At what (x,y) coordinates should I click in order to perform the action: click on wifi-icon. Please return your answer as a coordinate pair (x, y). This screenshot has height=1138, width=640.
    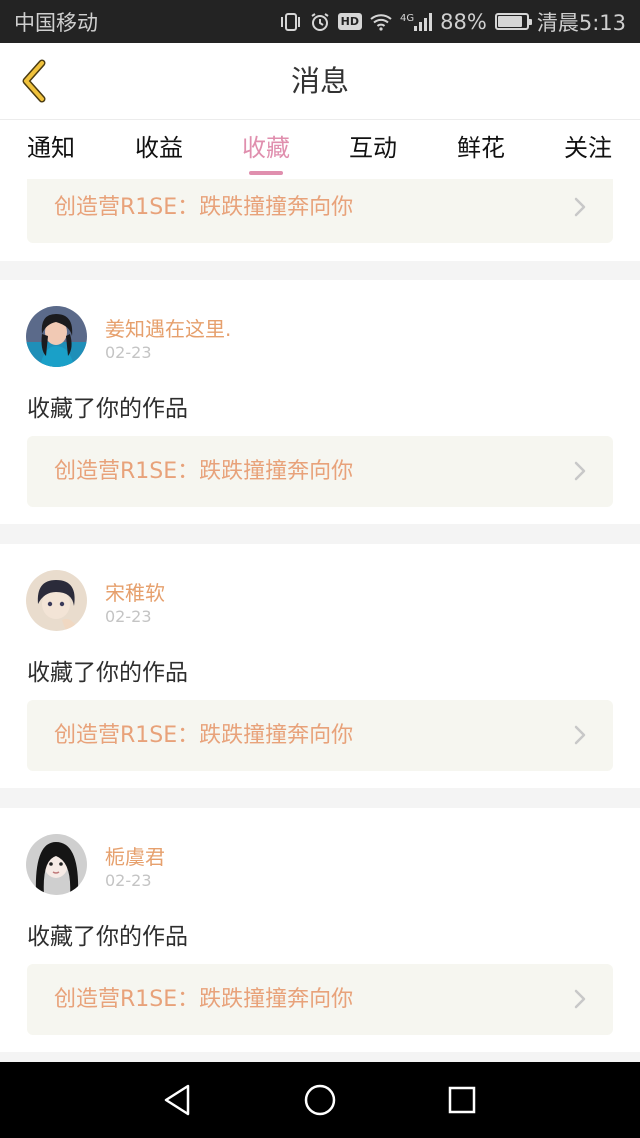
    Looking at the image, I should click on (381, 22).